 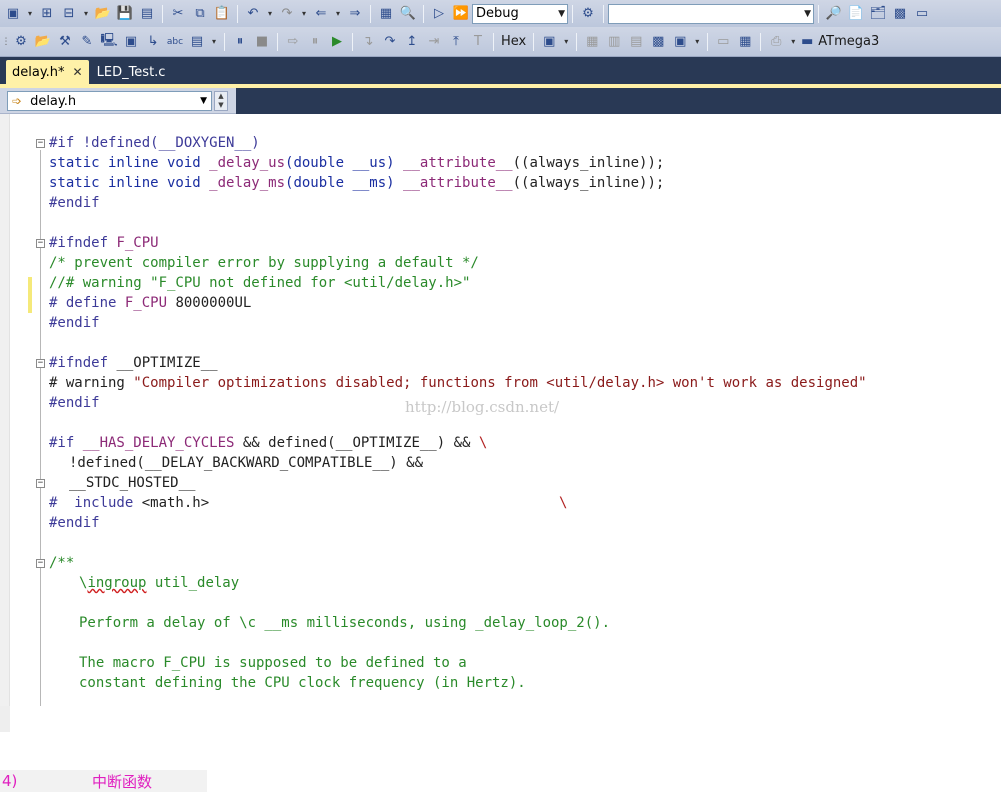 What do you see at coordinates (461, 14) in the screenshot?
I see `start-debugging-icon: ⏩` at bounding box center [461, 14].